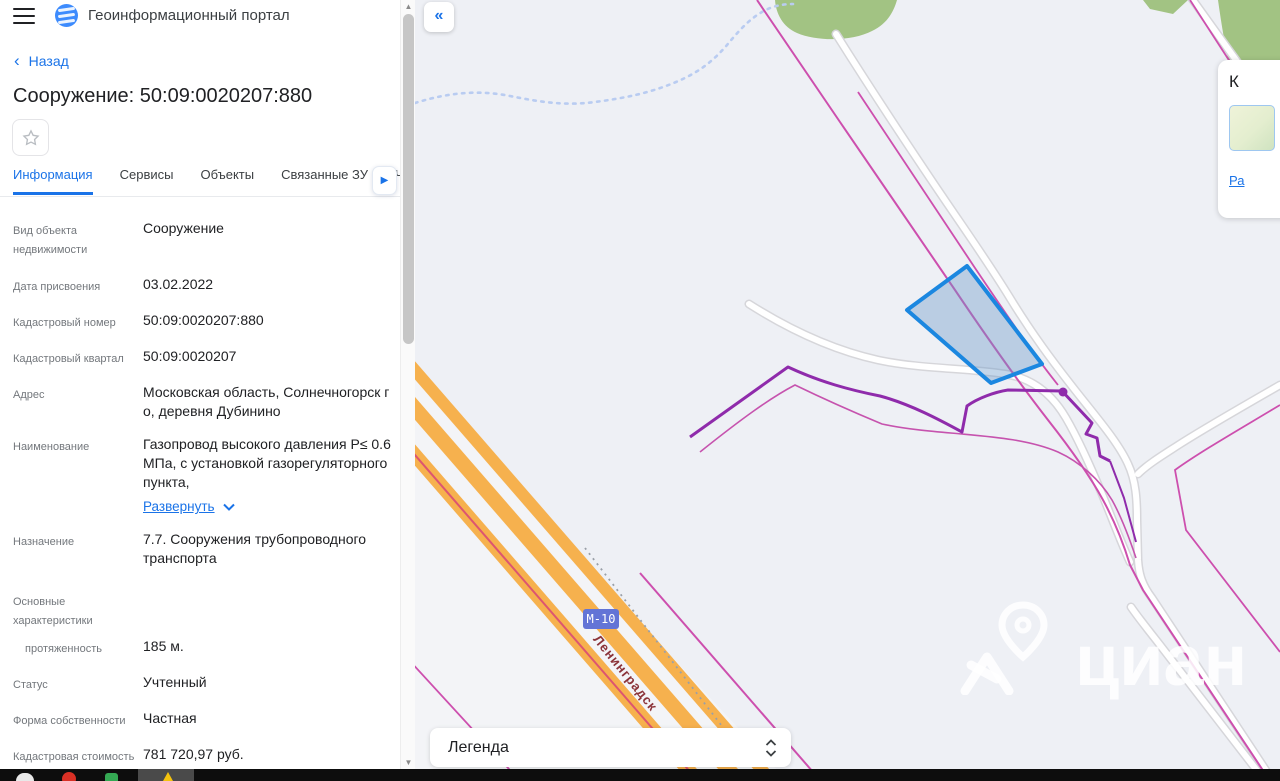 The height and width of the screenshot is (781, 1280). What do you see at coordinates (605, 53) in the screenshot?
I see `stream-line` at bounding box center [605, 53].